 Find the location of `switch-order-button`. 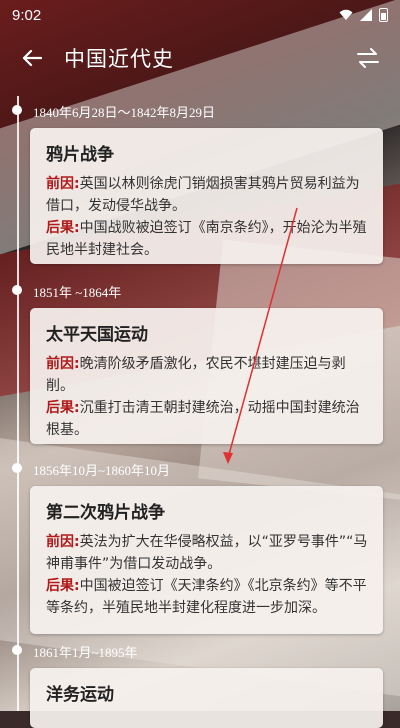

switch-order-button is located at coordinates (368, 58).